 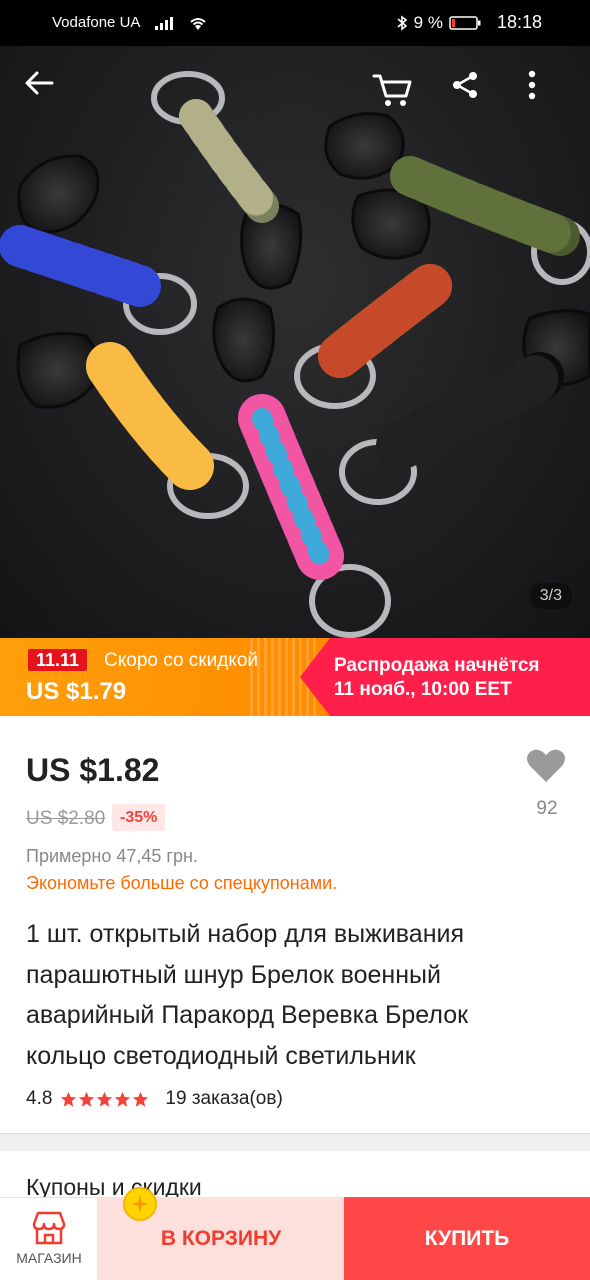 I want to click on buy-now-button: КУПИТЬ, so click(x=467, y=1238).